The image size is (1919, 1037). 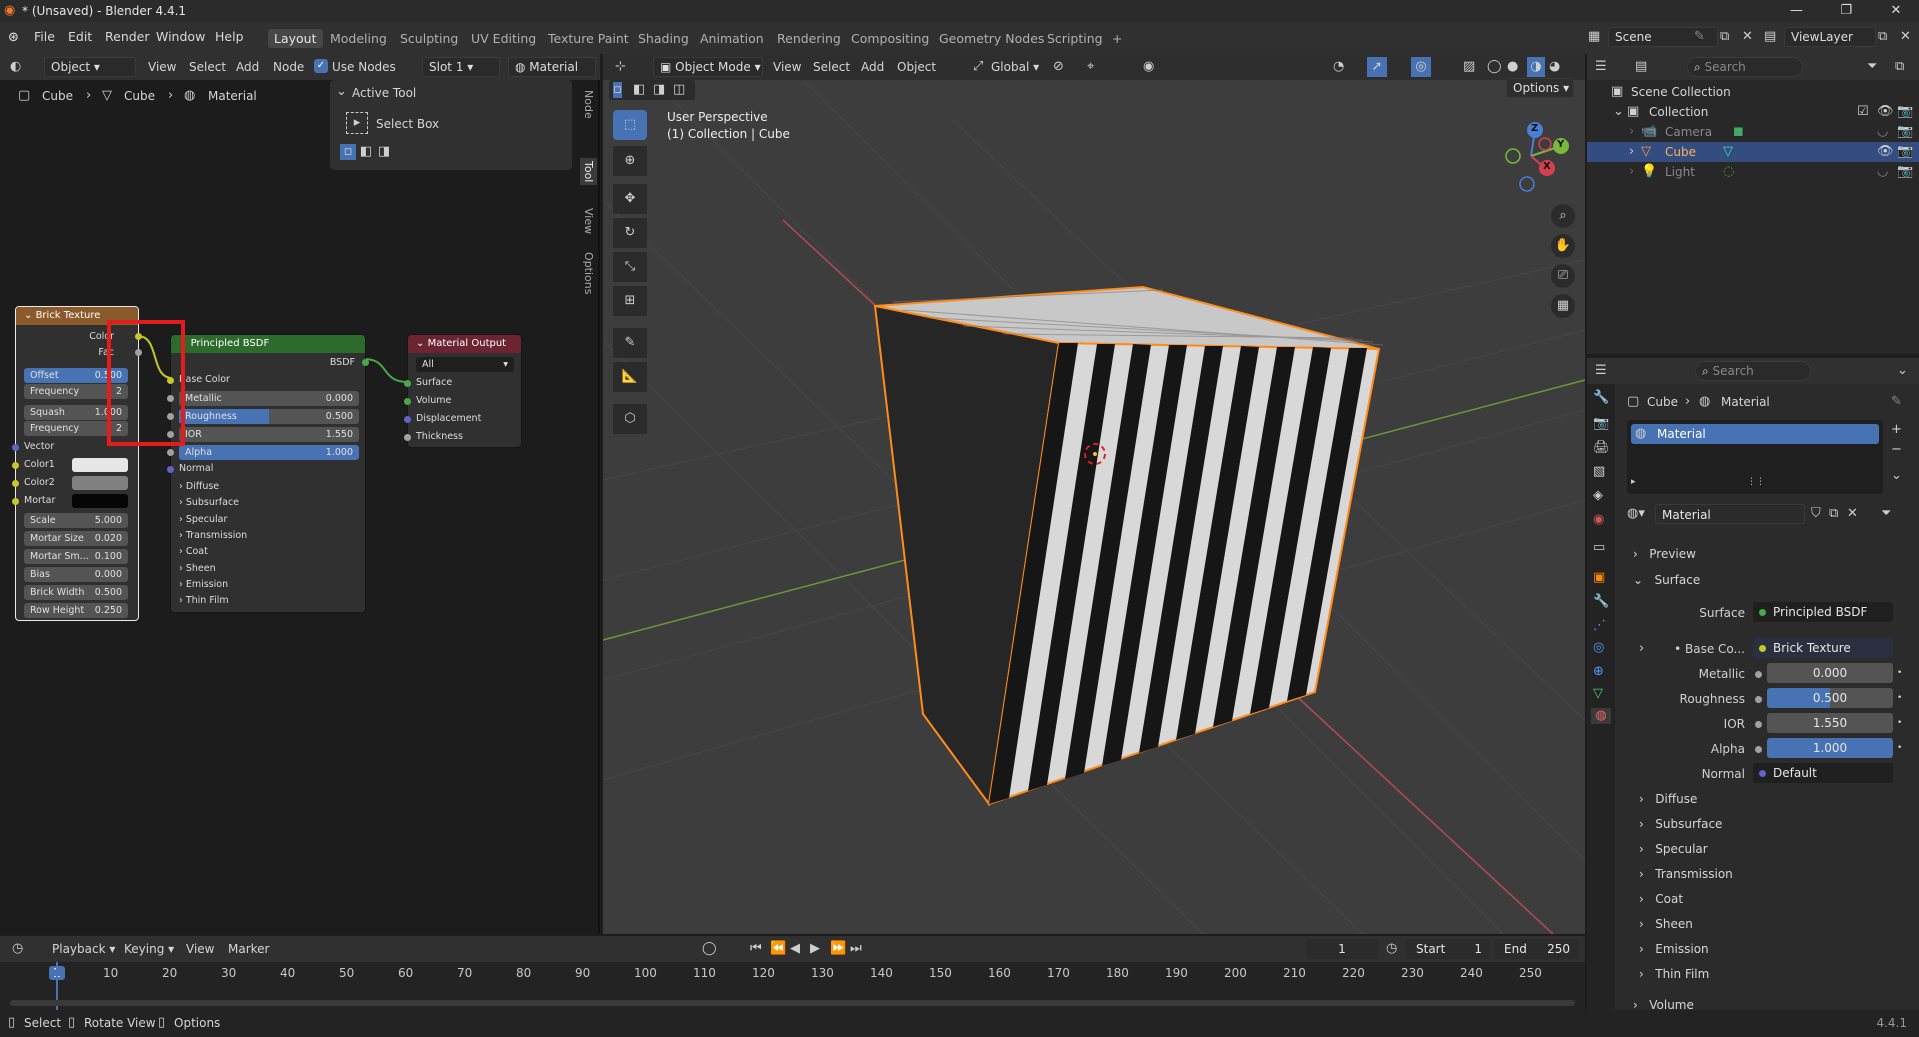 What do you see at coordinates (170, 469) in the screenshot?
I see `normal-socket` at bounding box center [170, 469].